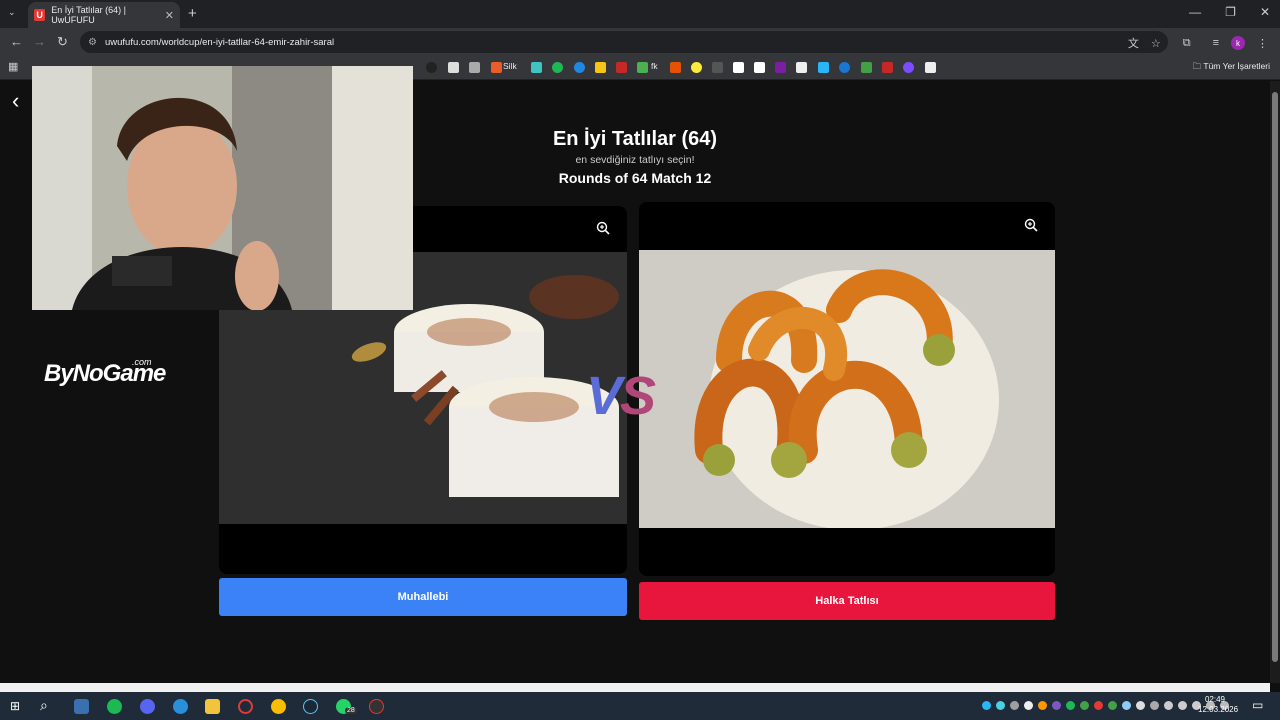  Describe the element at coordinates (88, 15) in the screenshot. I see `tab-title: En İyi Tatlılar (64) | UwUFUFU` at that location.